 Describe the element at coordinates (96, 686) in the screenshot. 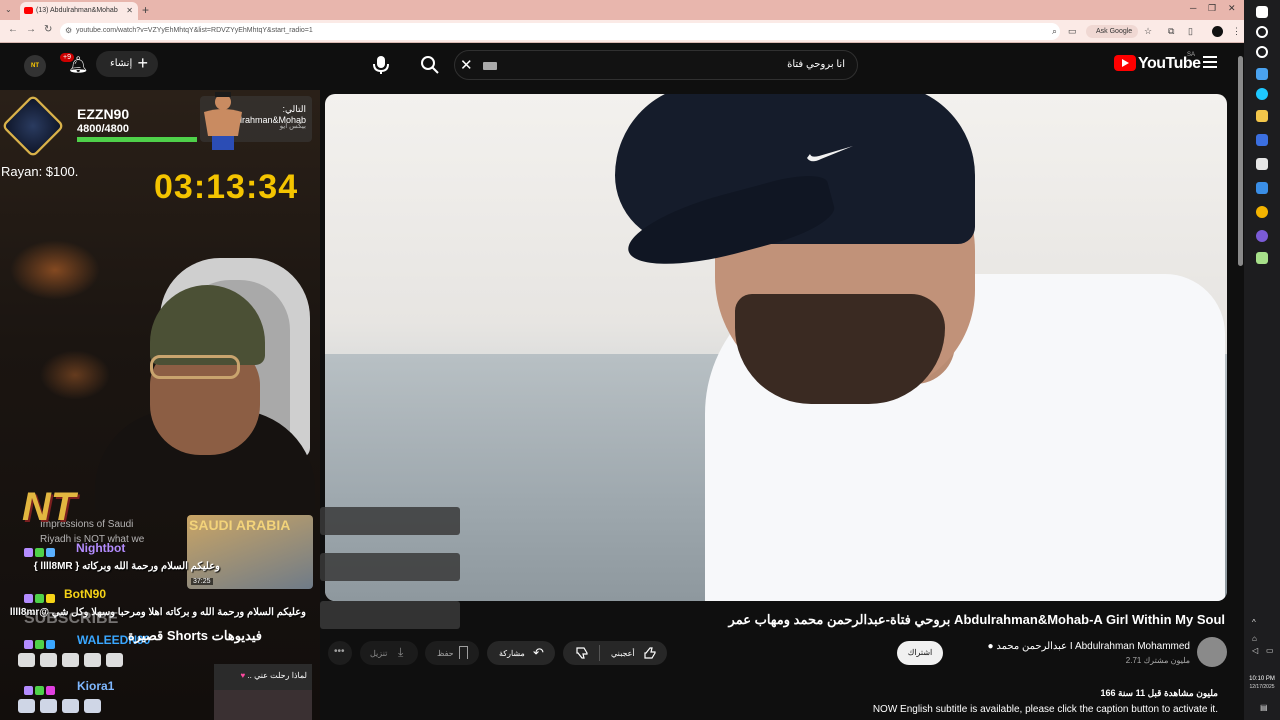

I see `chat-username: Kiora1` at that location.